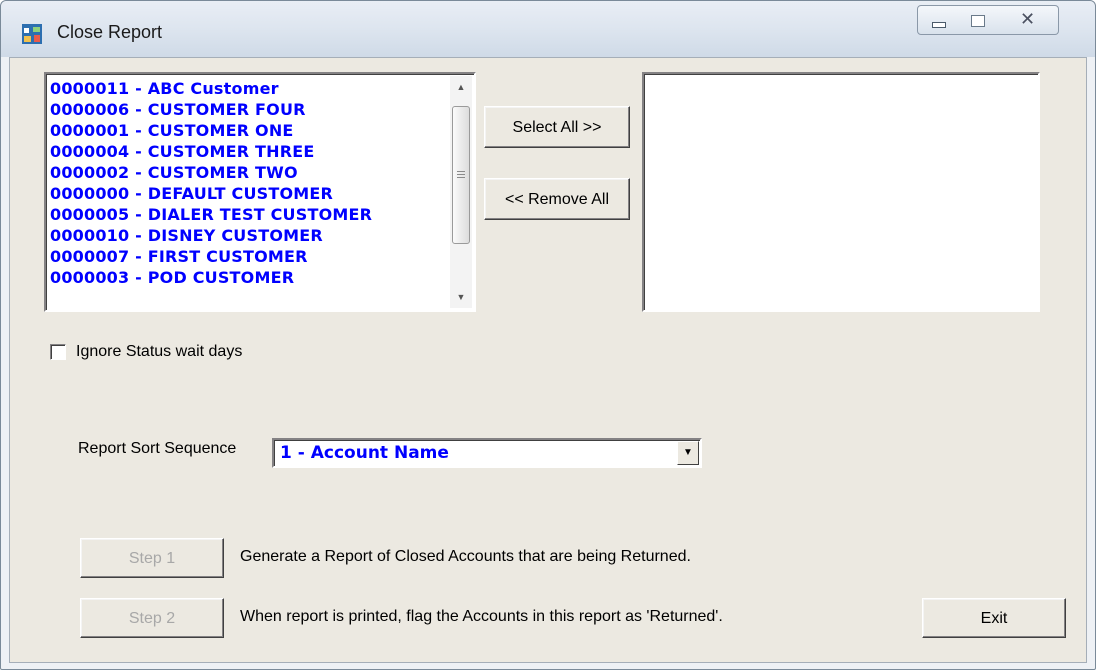 The height and width of the screenshot is (672, 1098). Describe the element at coordinates (250, 109) in the screenshot. I see `list-item: 0000006 - CUSTOMER FOUR` at that location.